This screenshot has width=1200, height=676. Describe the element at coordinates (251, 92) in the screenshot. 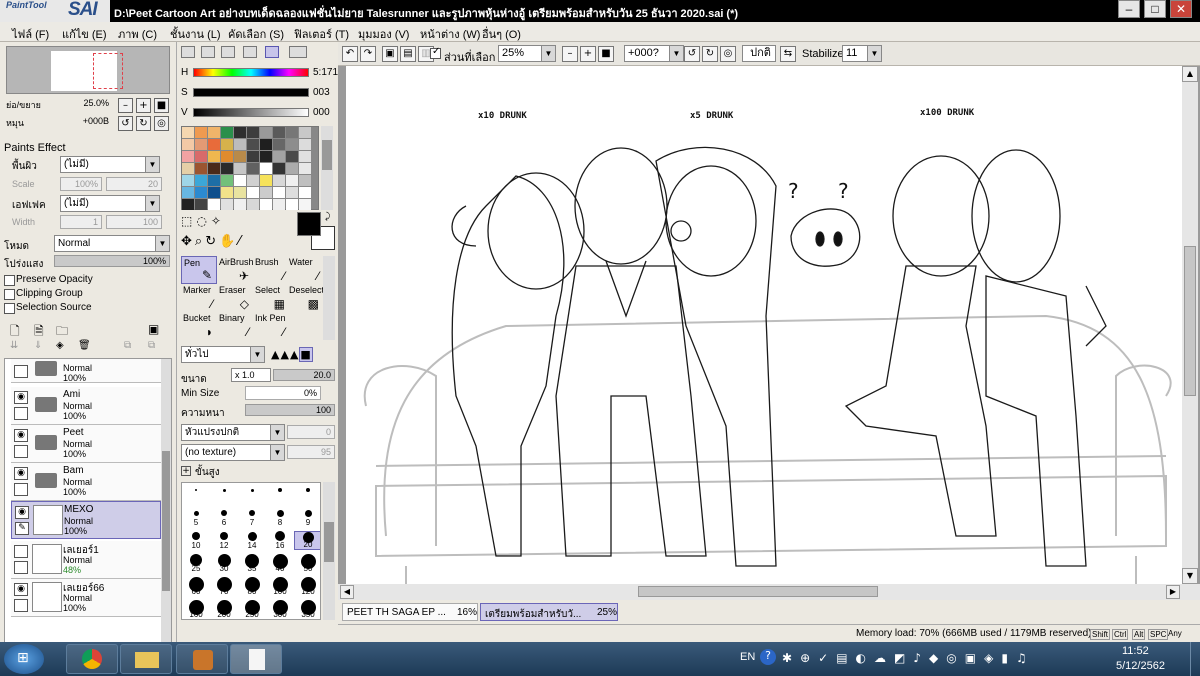

I see `saturation-slider` at that location.